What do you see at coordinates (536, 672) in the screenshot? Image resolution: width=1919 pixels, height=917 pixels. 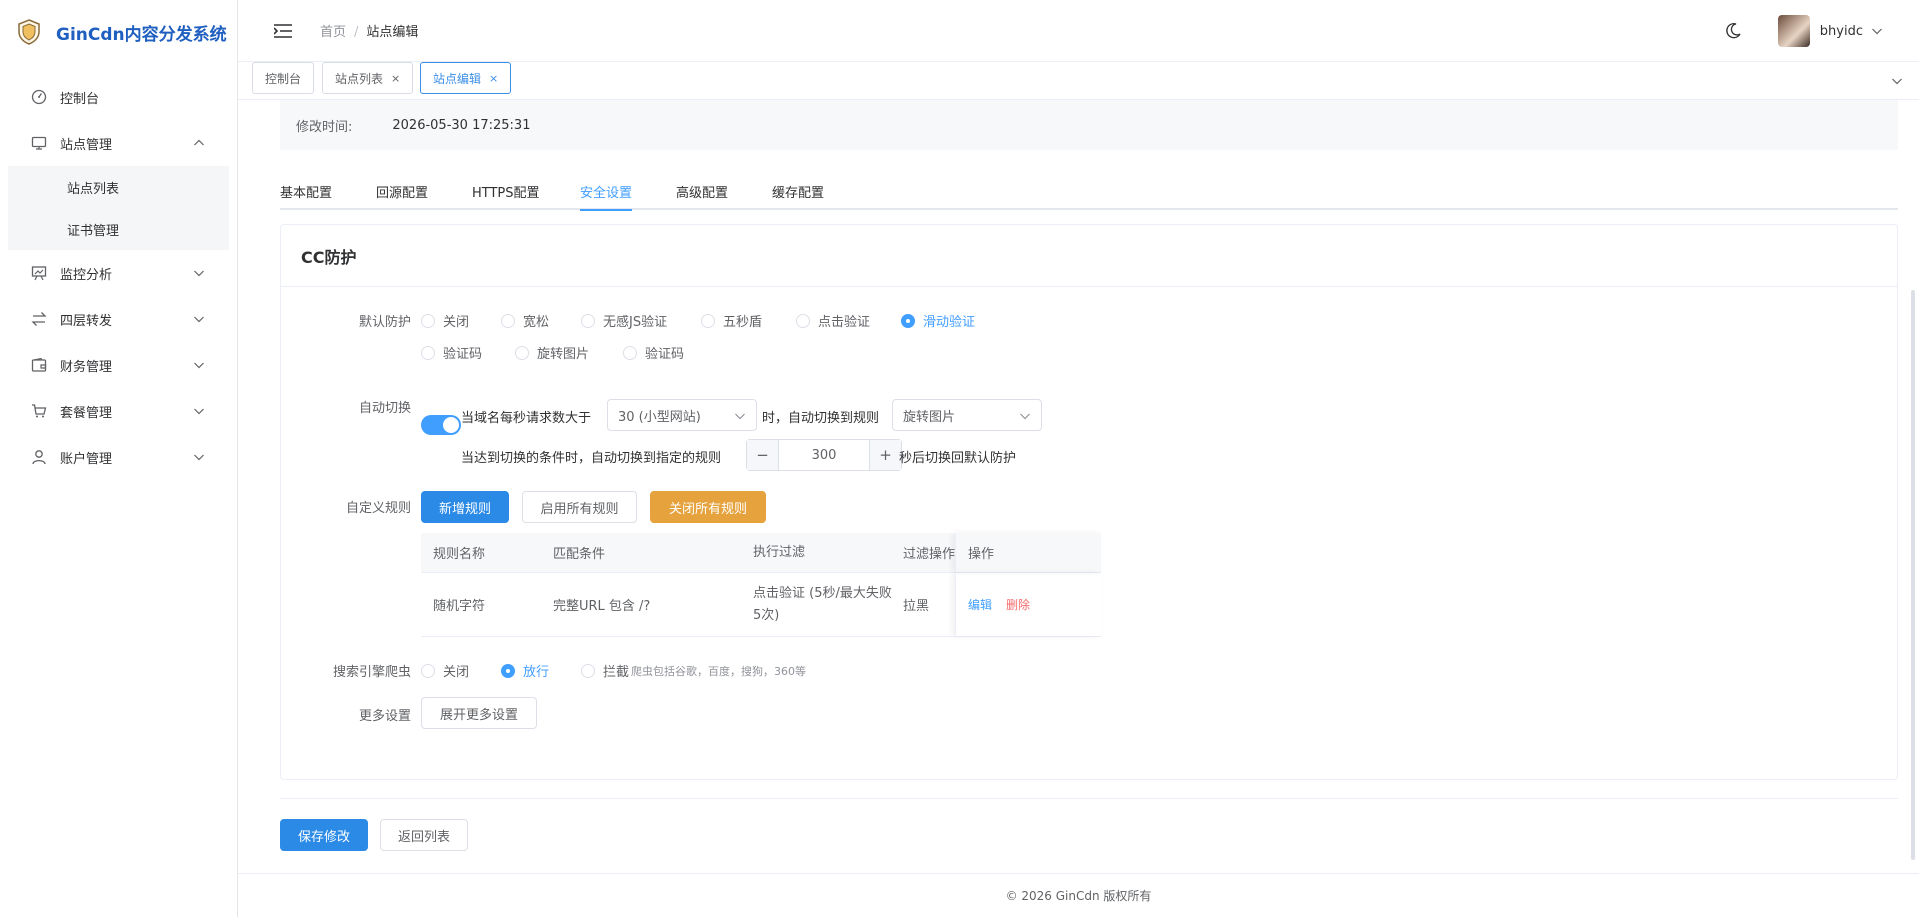 I see `radio-label: 放行` at bounding box center [536, 672].